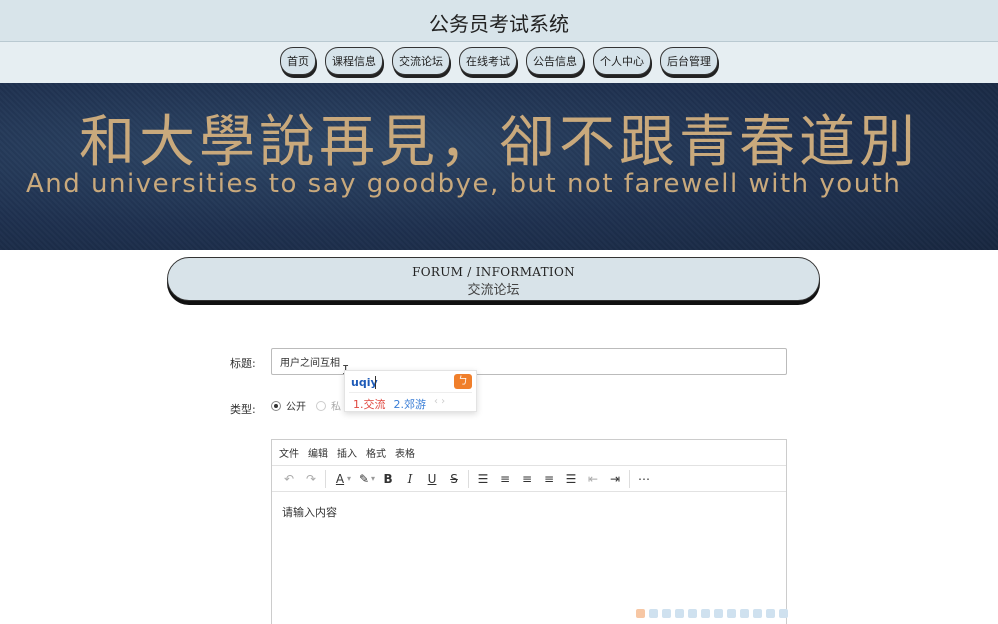  Describe the element at coordinates (354, 61) in the screenshot. I see `nav-item-courses: 课程信息` at that location.